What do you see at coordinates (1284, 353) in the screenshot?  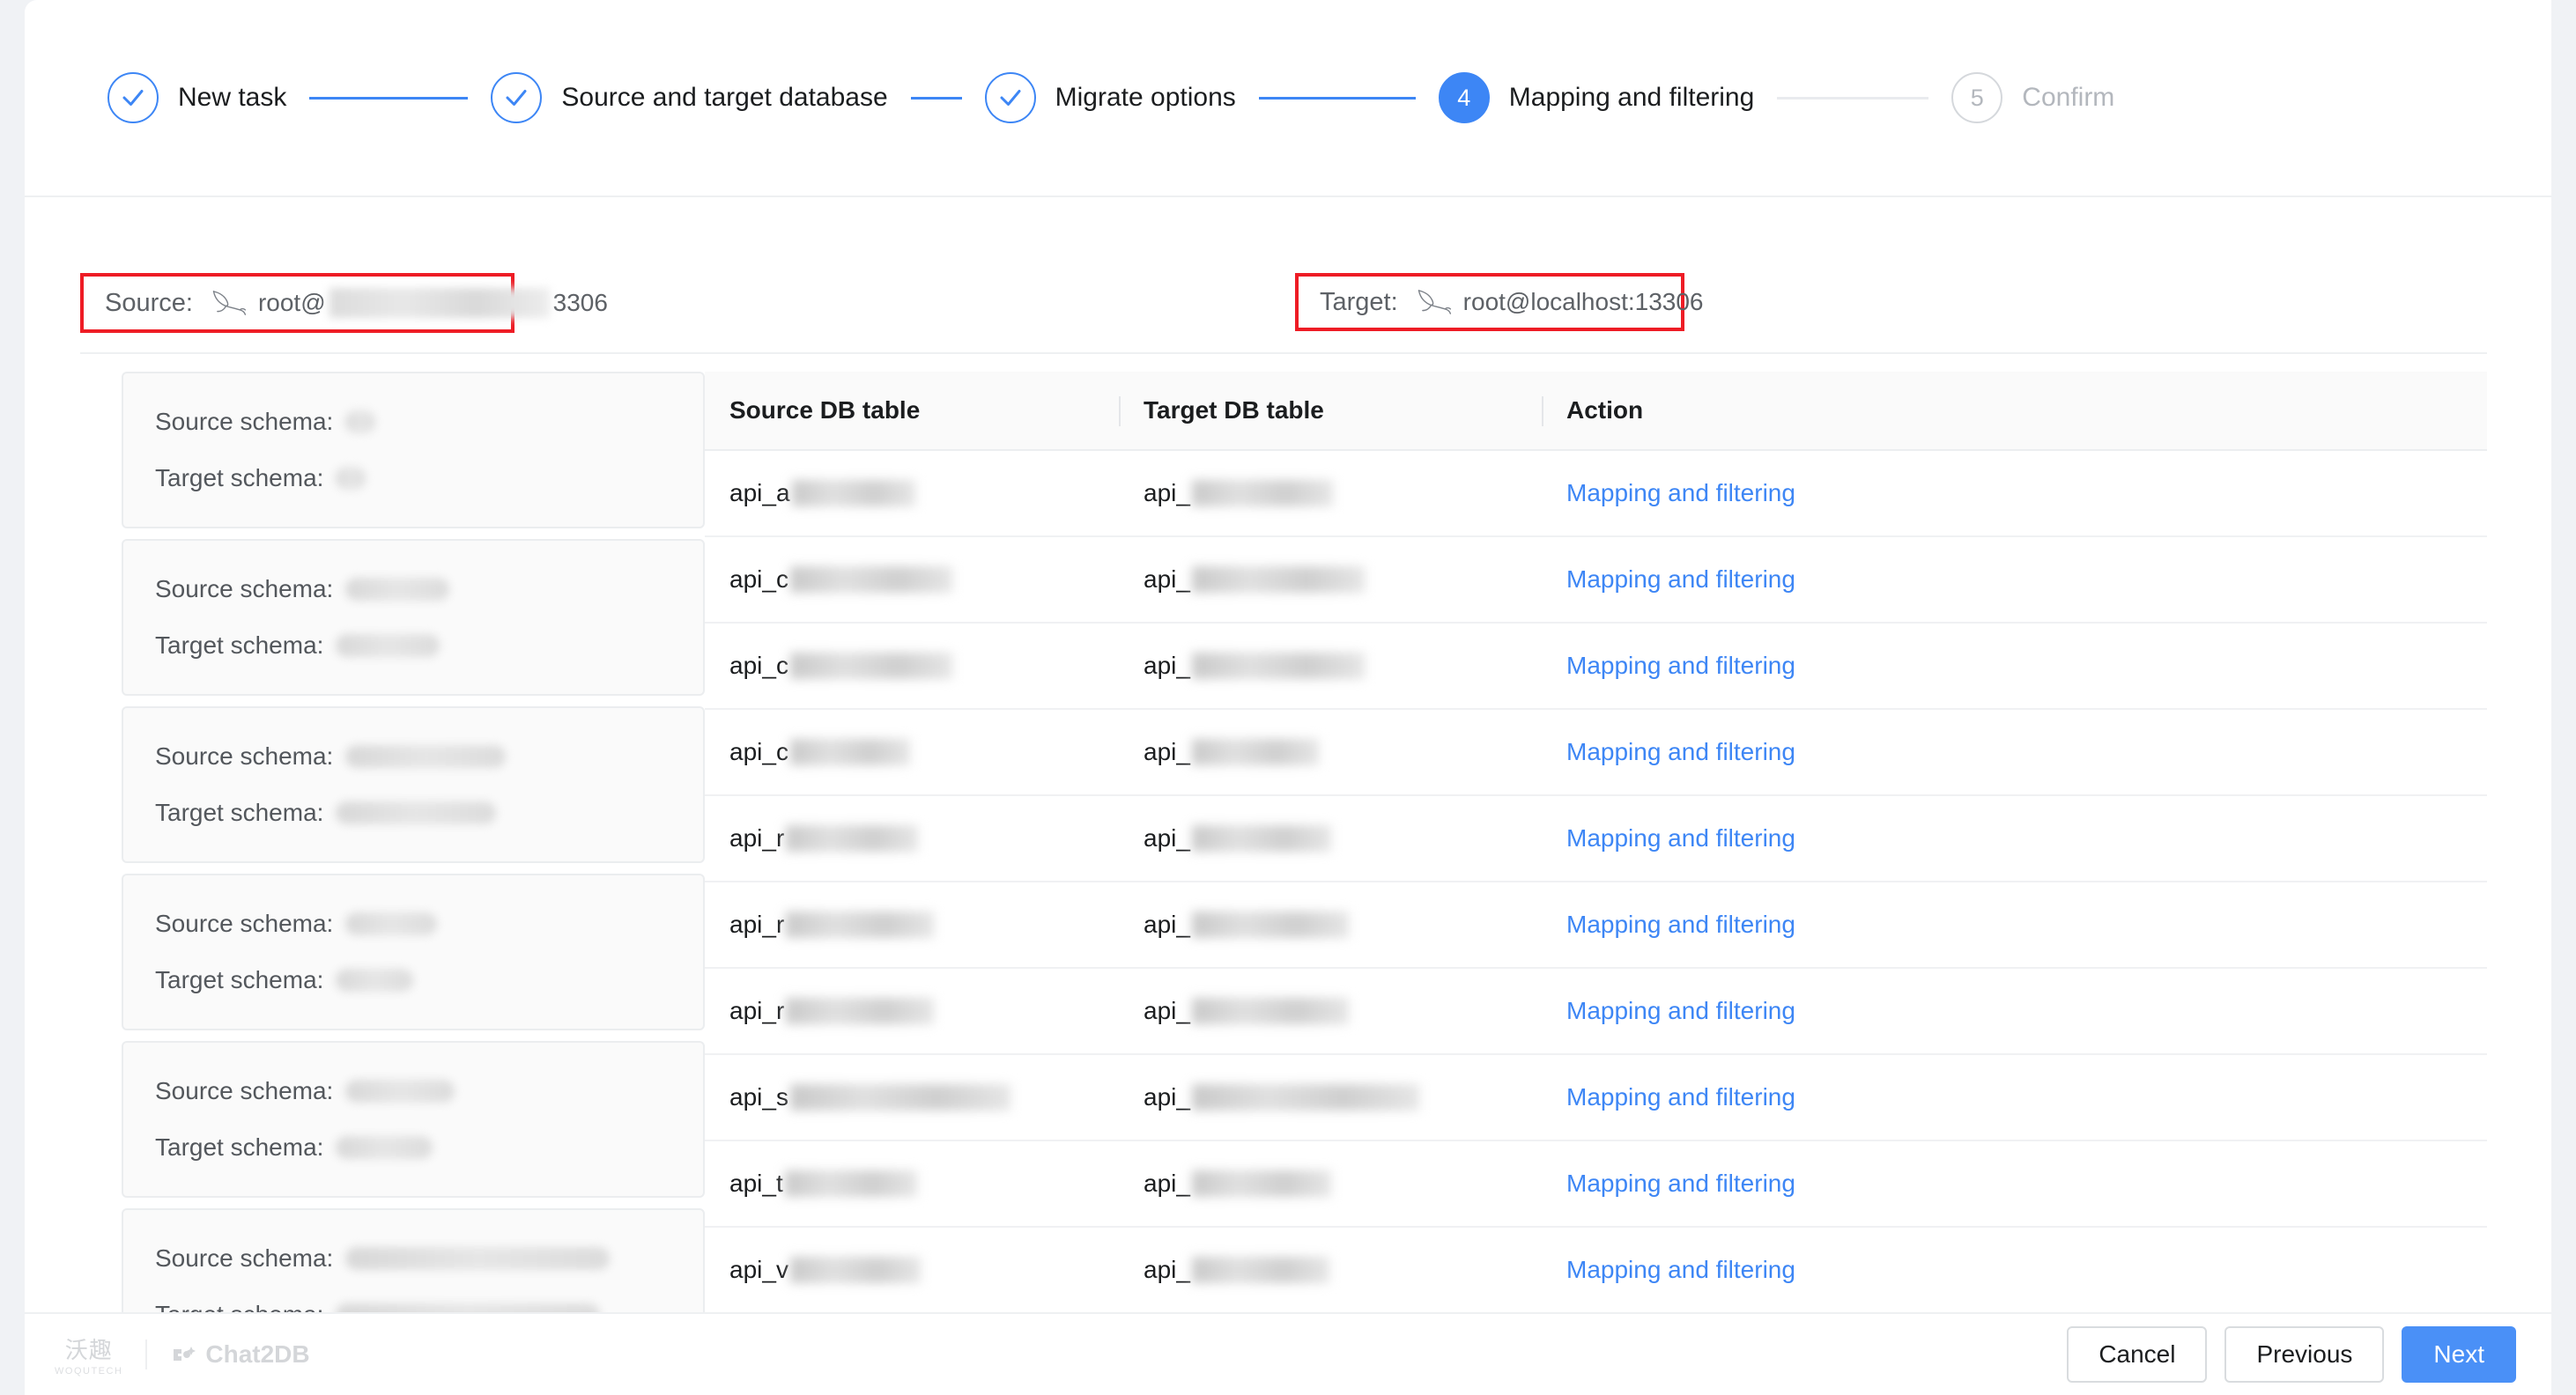 I see `connection-divider` at bounding box center [1284, 353].